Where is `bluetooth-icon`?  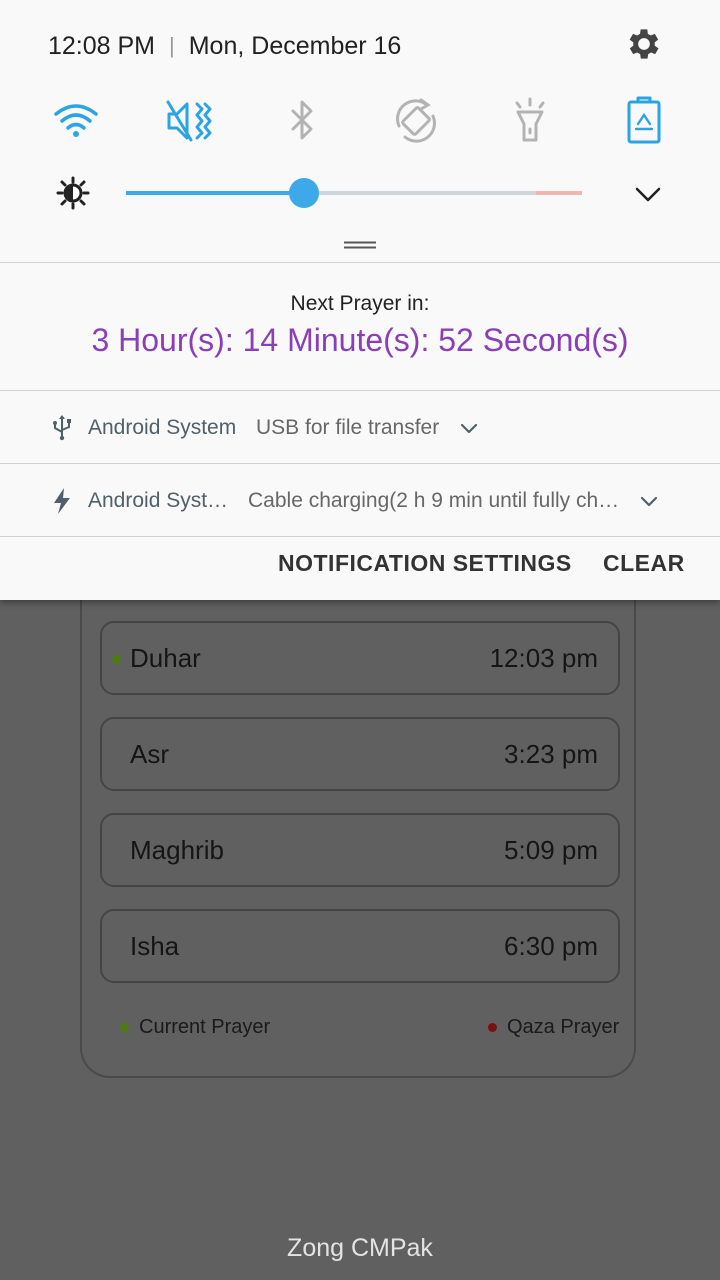 bluetooth-icon is located at coordinates (302, 121).